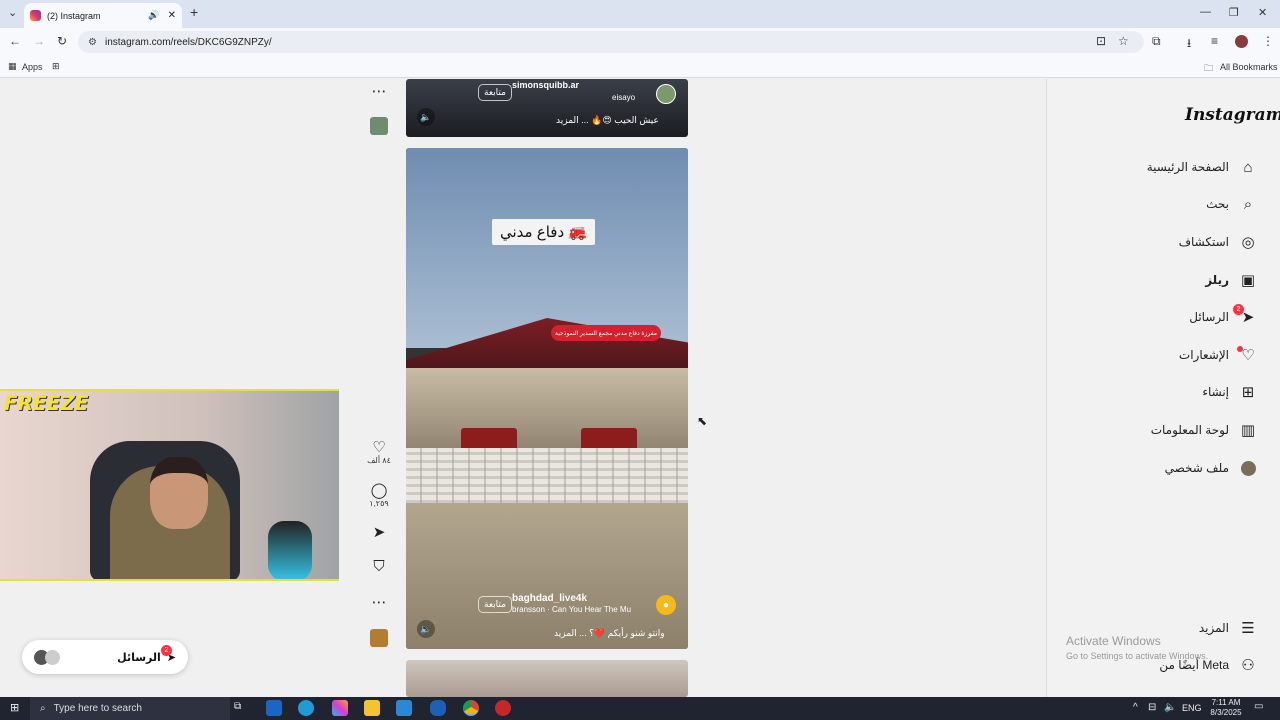 The width and height of the screenshot is (1280, 720). I want to click on task-view-icon: ⧉, so click(237, 706).